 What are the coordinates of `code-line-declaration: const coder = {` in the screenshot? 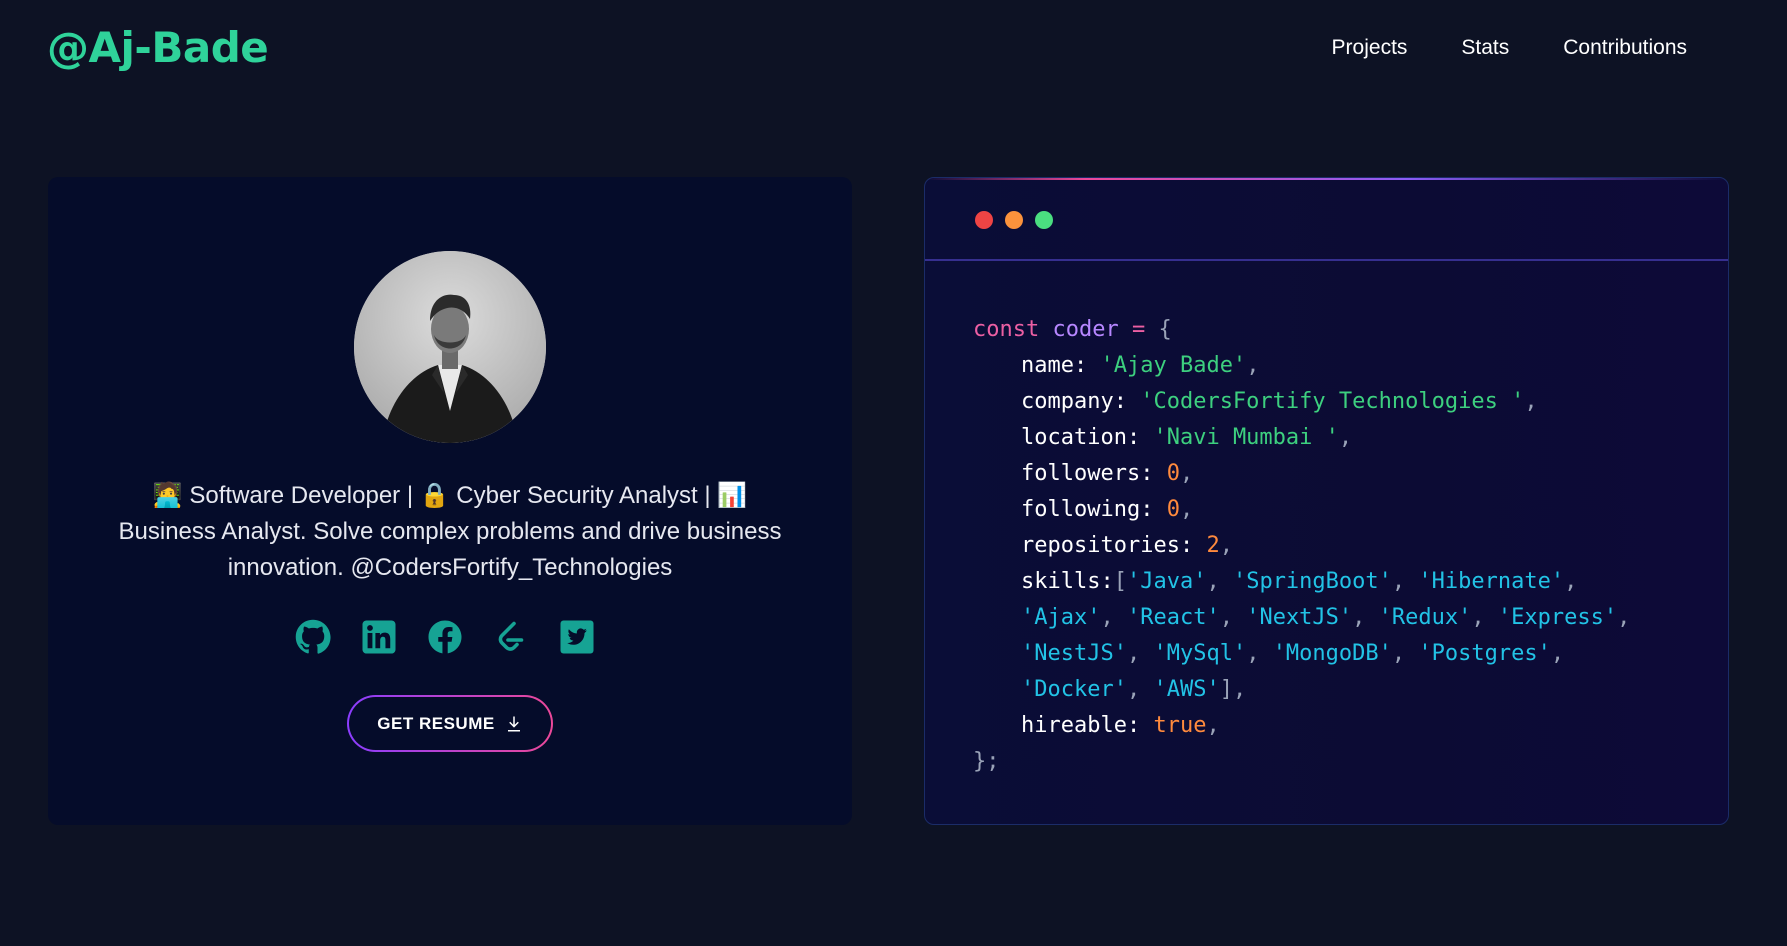 It's located at (1072, 329).